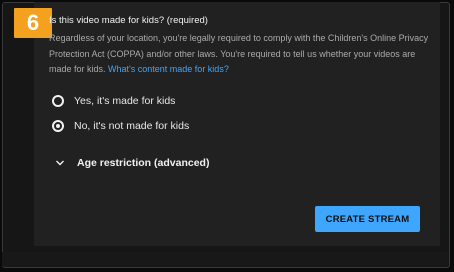 The width and height of the screenshot is (454, 272). I want to click on radio-option-made-for-kids: Yes, it's made for kids, so click(113, 101).